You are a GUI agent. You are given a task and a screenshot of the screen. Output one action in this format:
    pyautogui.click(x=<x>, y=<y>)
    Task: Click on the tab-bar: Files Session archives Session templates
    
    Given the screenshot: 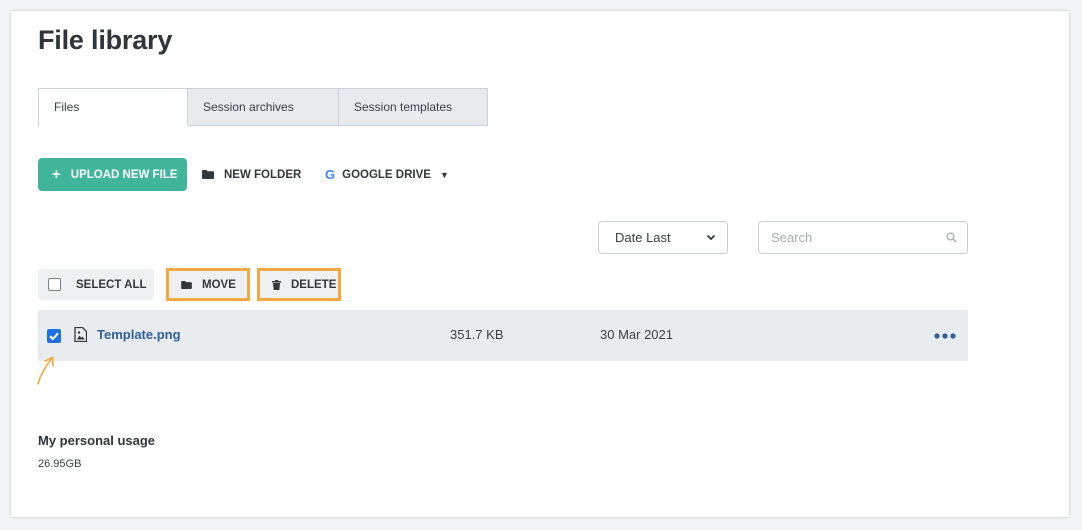 What is the action you would take?
    pyautogui.click(x=263, y=107)
    